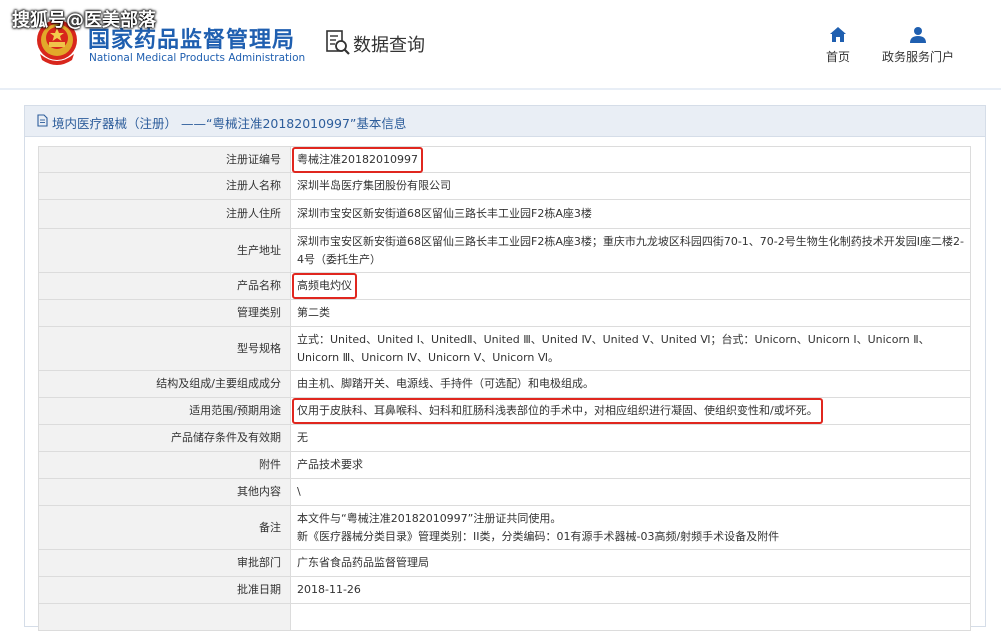 The height and width of the screenshot is (631, 1001). I want to click on table-row: 注册证编号 粤械注准20182010997, so click(504, 159).